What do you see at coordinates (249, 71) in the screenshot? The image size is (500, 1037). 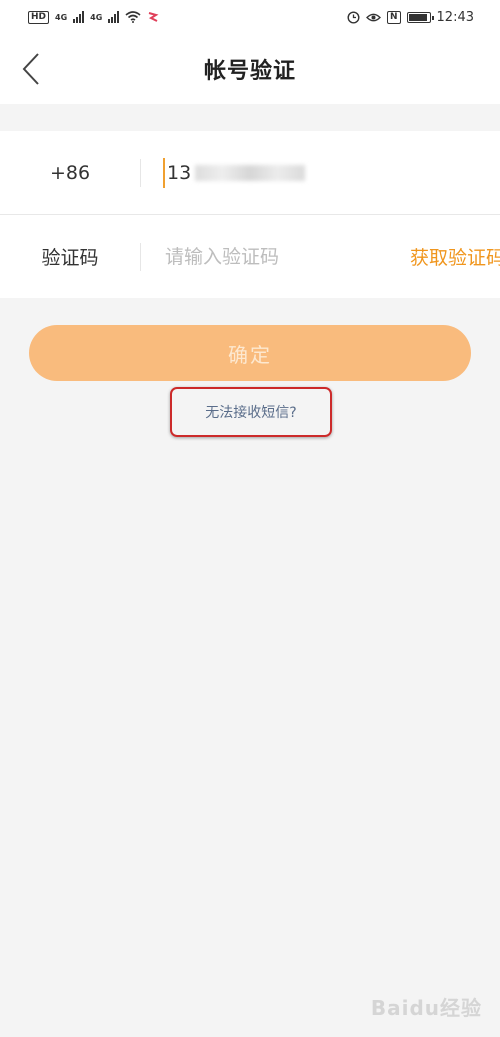 I see `page-title: 帐号验证` at bounding box center [249, 71].